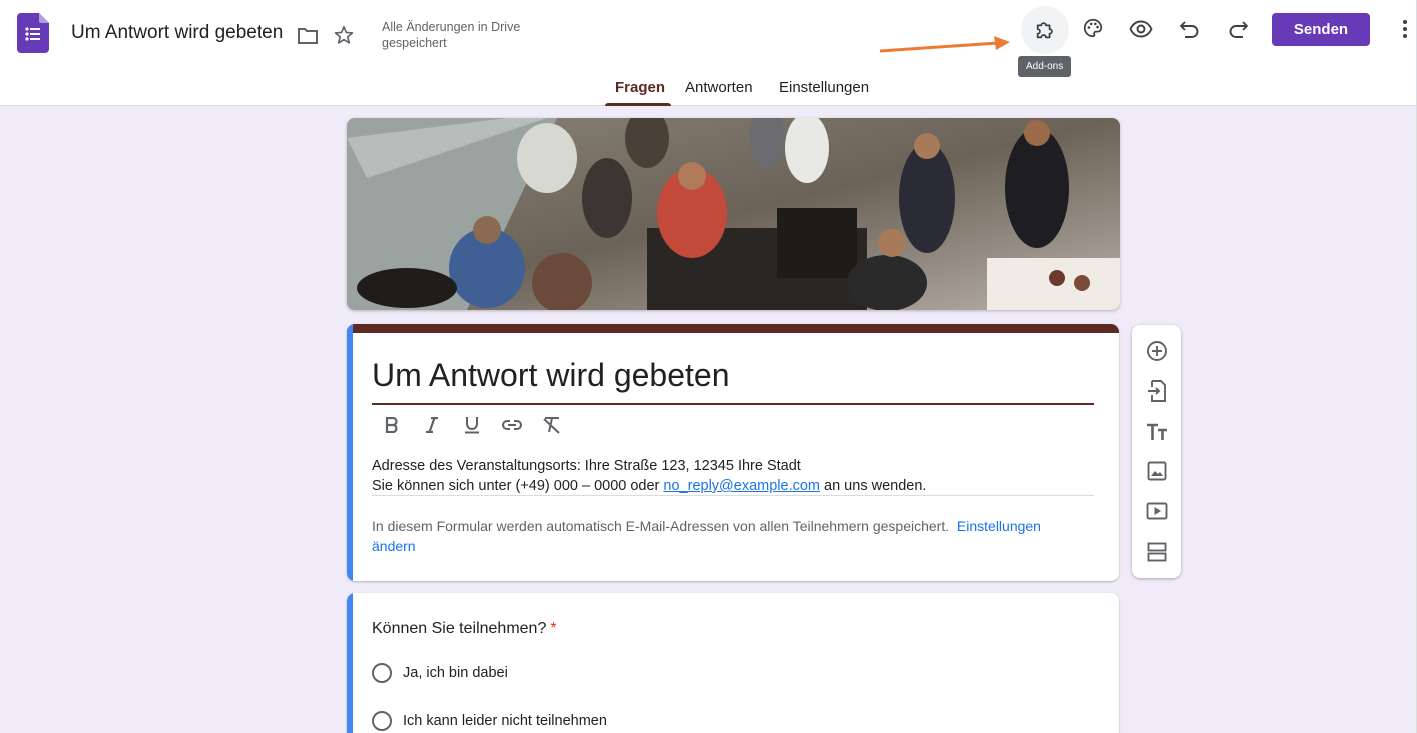  What do you see at coordinates (177, 33) in the screenshot?
I see `document-title: Um Antwort wird gebeten` at bounding box center [177, 33].